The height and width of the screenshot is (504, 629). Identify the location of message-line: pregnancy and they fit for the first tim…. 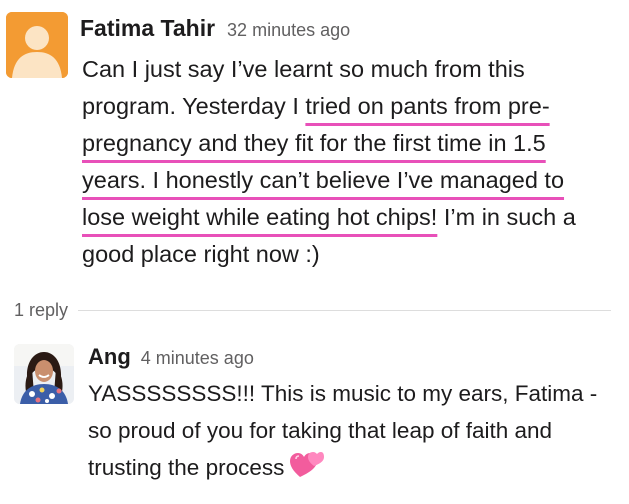
(329, 143).